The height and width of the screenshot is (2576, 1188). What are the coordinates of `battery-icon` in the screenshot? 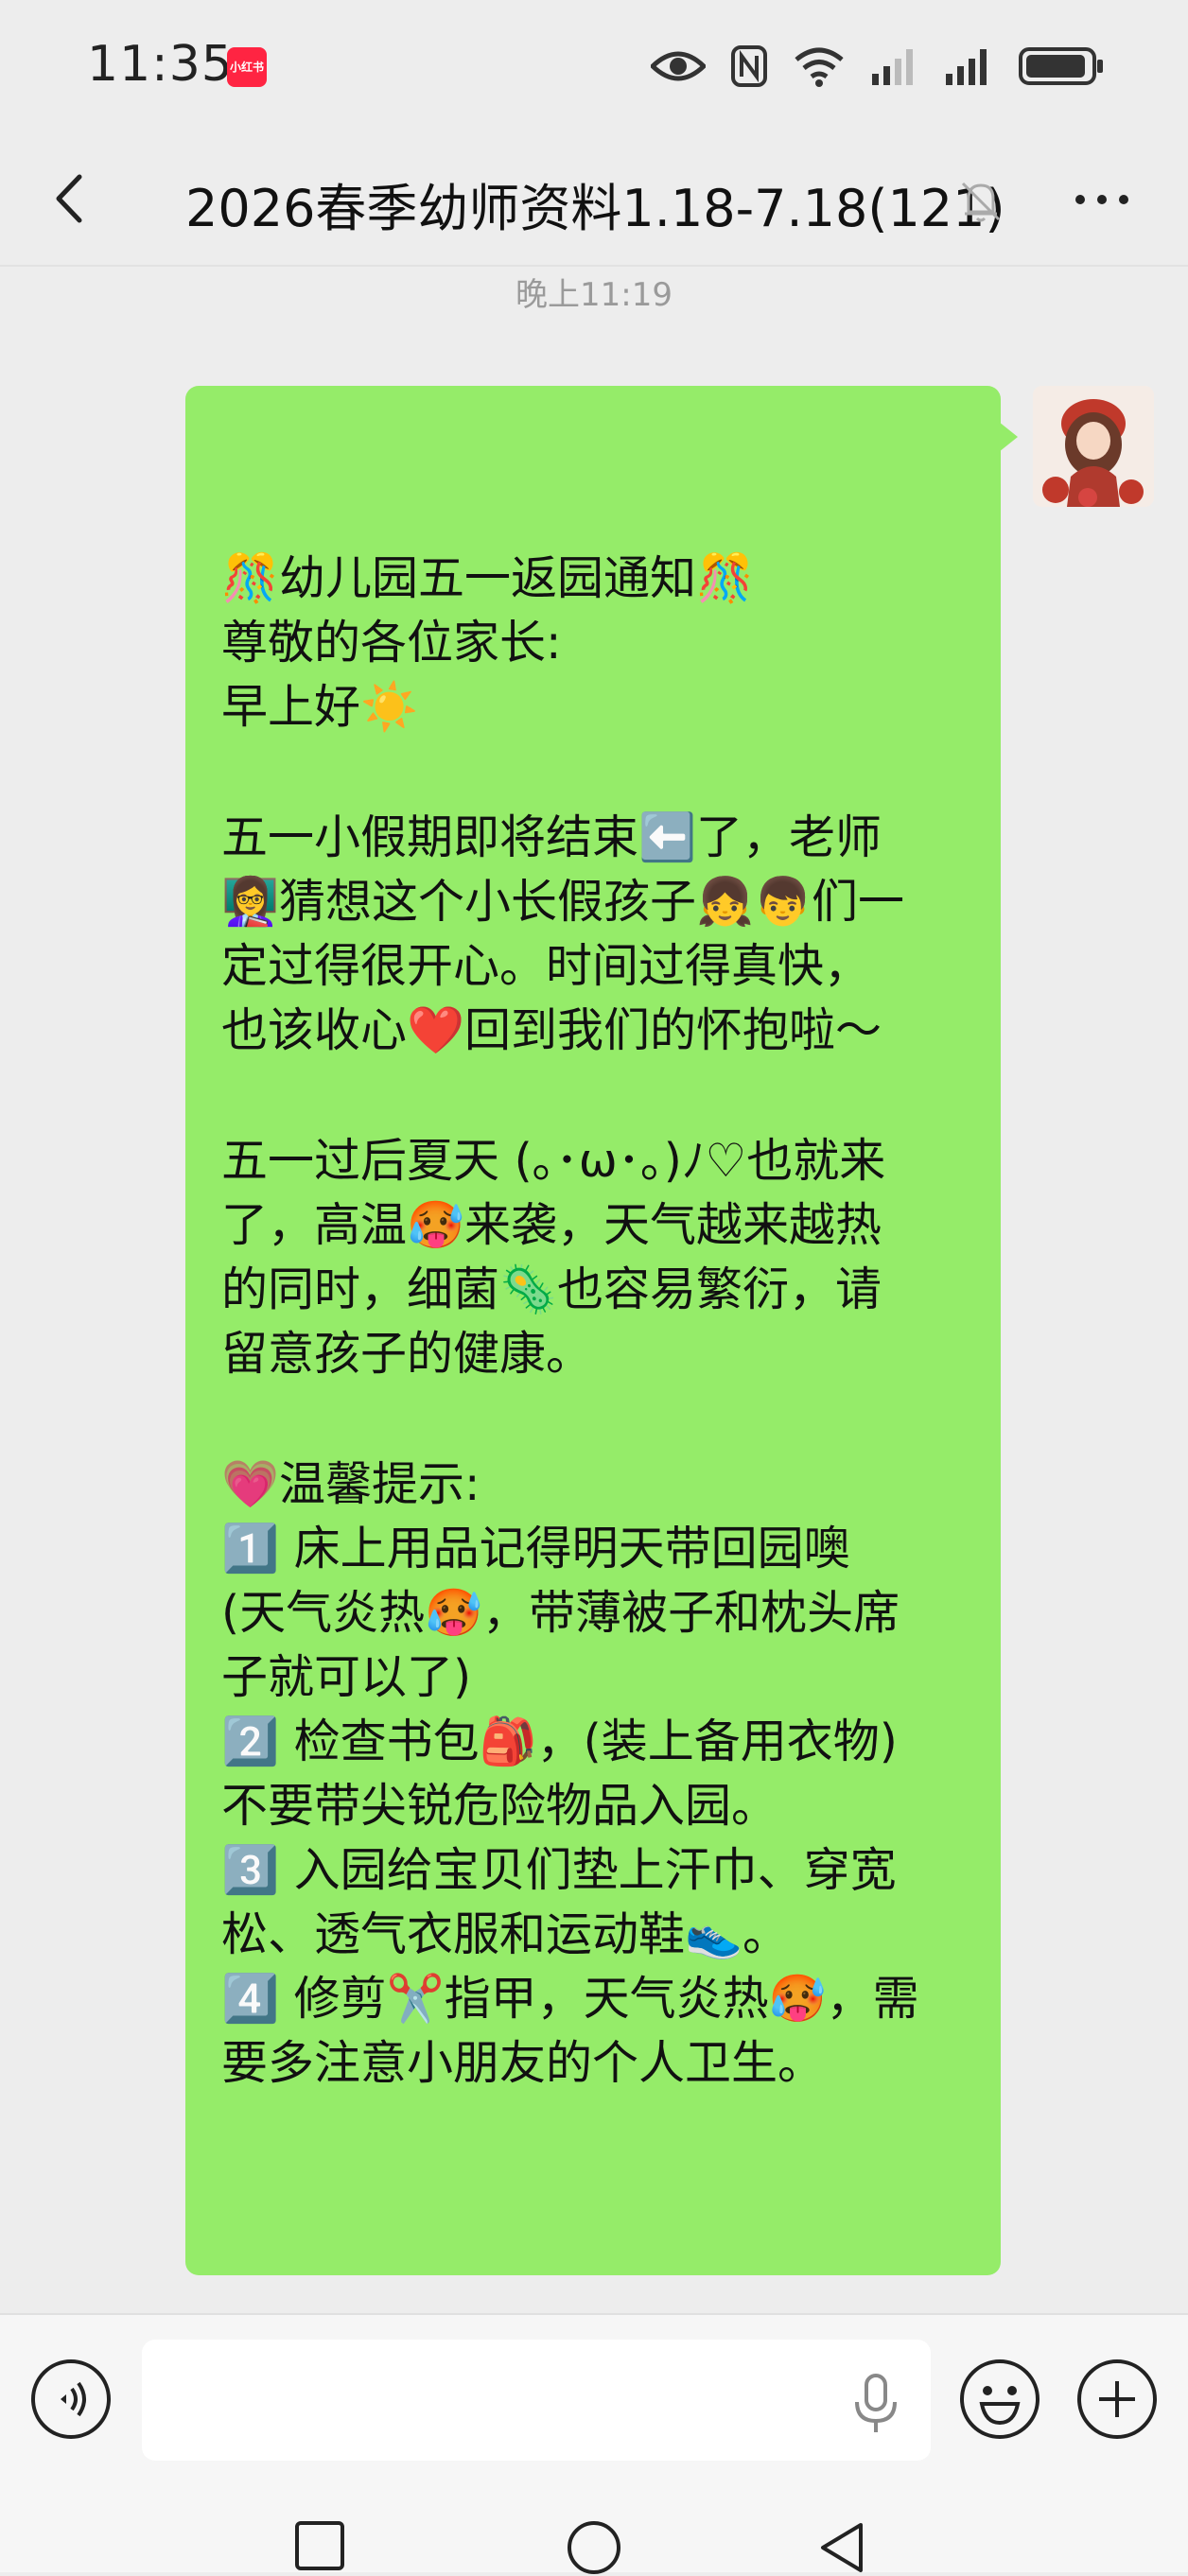 It's located at (1061, 66).